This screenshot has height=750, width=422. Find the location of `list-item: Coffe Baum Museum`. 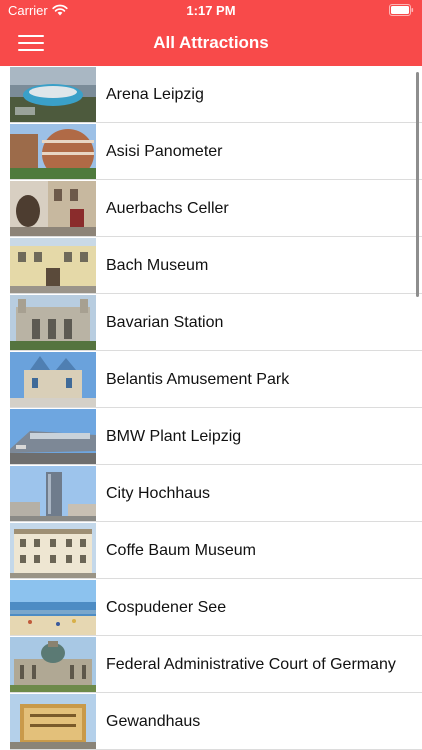

list-item: Coffe Baum Museum is located at coordinates (211, 550).